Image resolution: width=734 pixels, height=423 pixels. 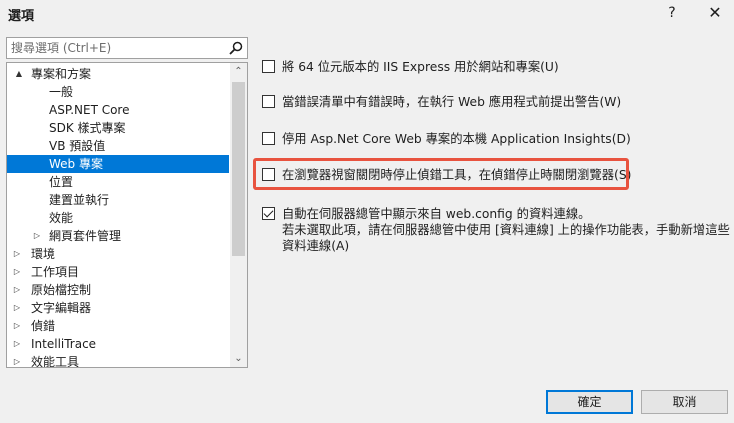 I want to click on scrollbar-thumb, so click(x=238, y=169).